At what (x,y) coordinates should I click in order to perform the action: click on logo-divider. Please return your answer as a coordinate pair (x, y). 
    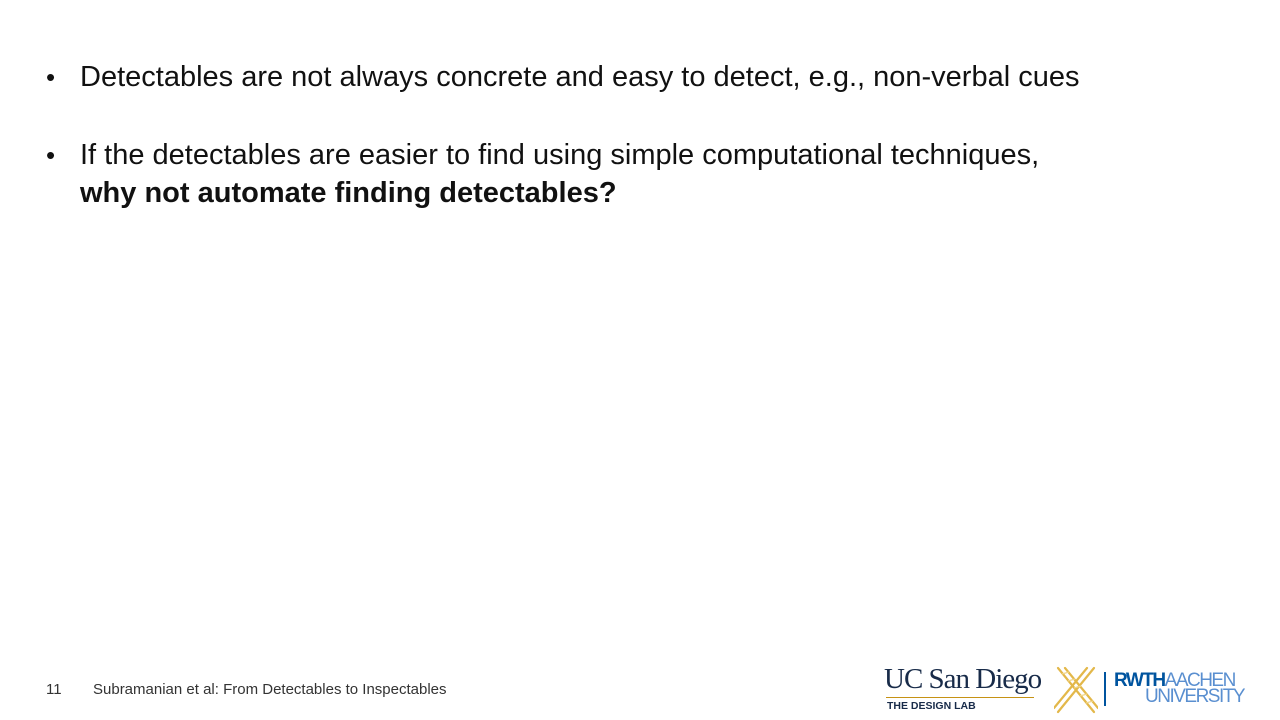
    Looking at the image, I should click on (1105, 689).